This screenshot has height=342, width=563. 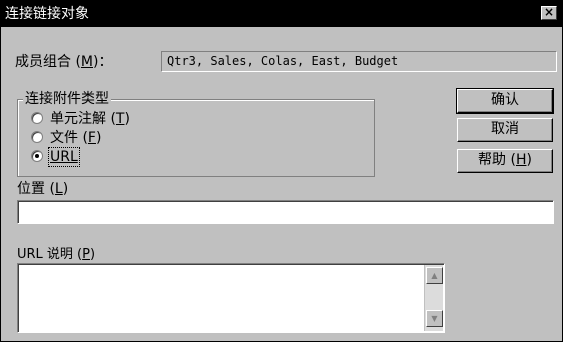 I want to click on scroll-up-button: ▲, so click(x=434, y=275).